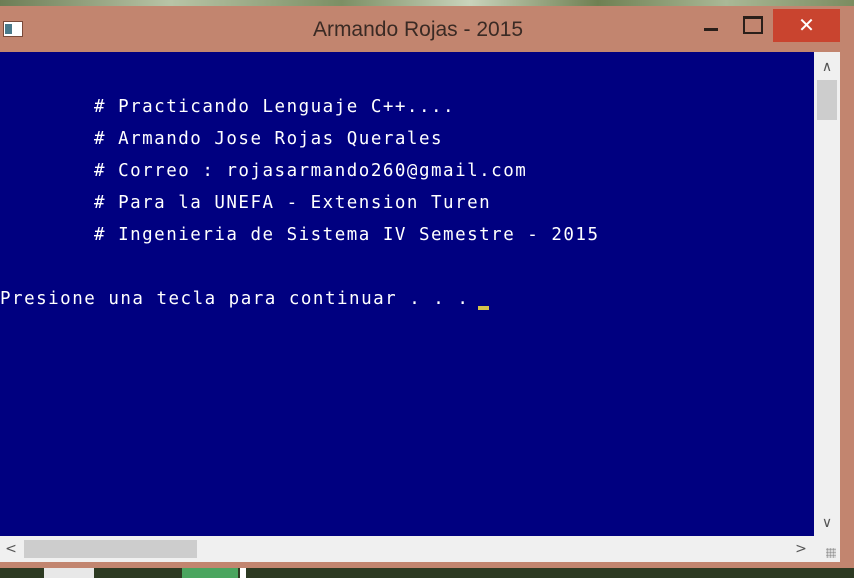  What do you see at coordinates (427, 573) in the screenshot?
I see `desktop-background-bottom` at bounding box center [427, 573].